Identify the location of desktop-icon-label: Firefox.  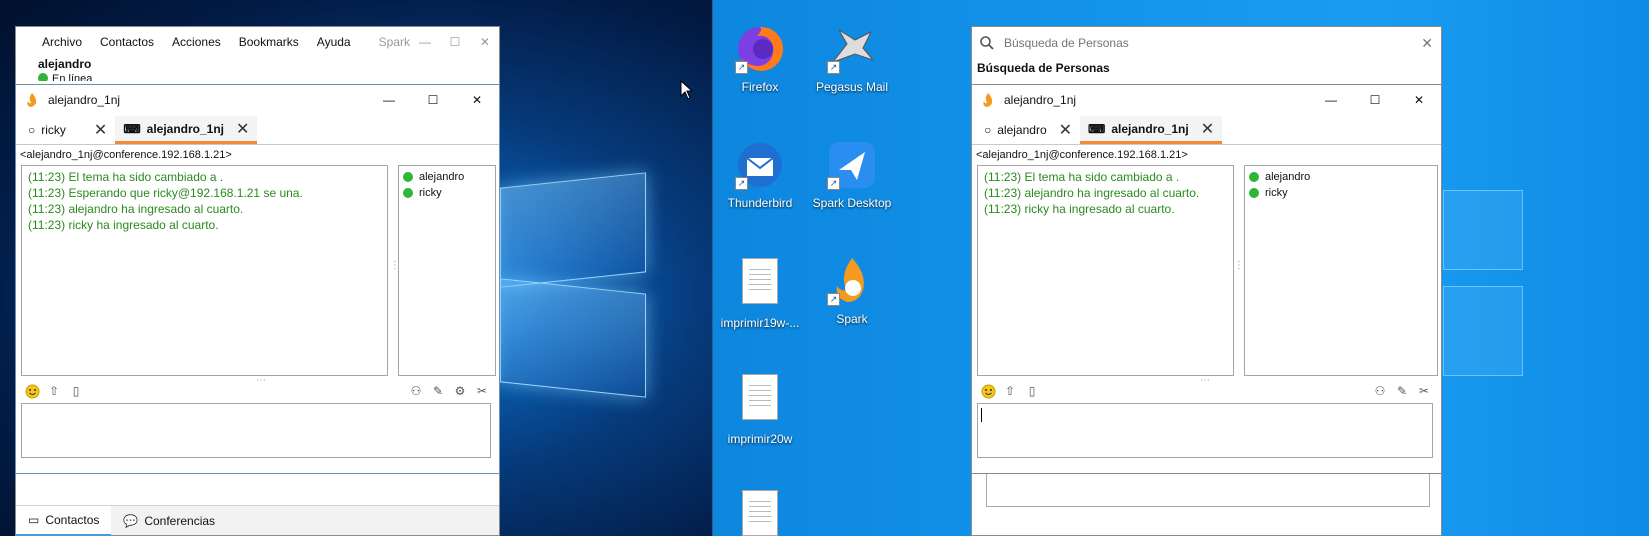
(760, 87).